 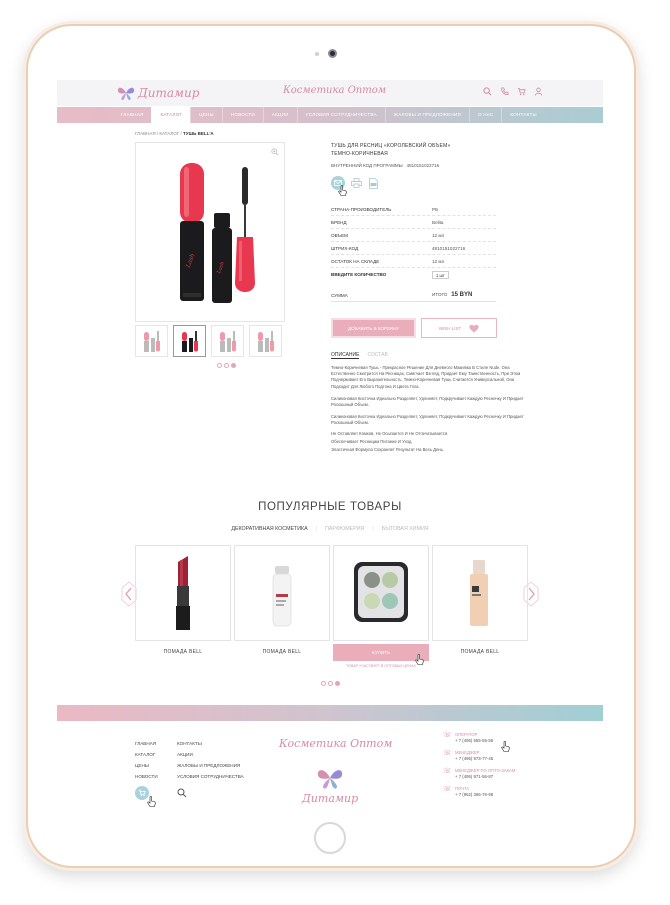 I want to click on spec-row: СТРАНА-ПРОИЗВОДИТЕЛЬ РБ, so click(x=413, y=209).